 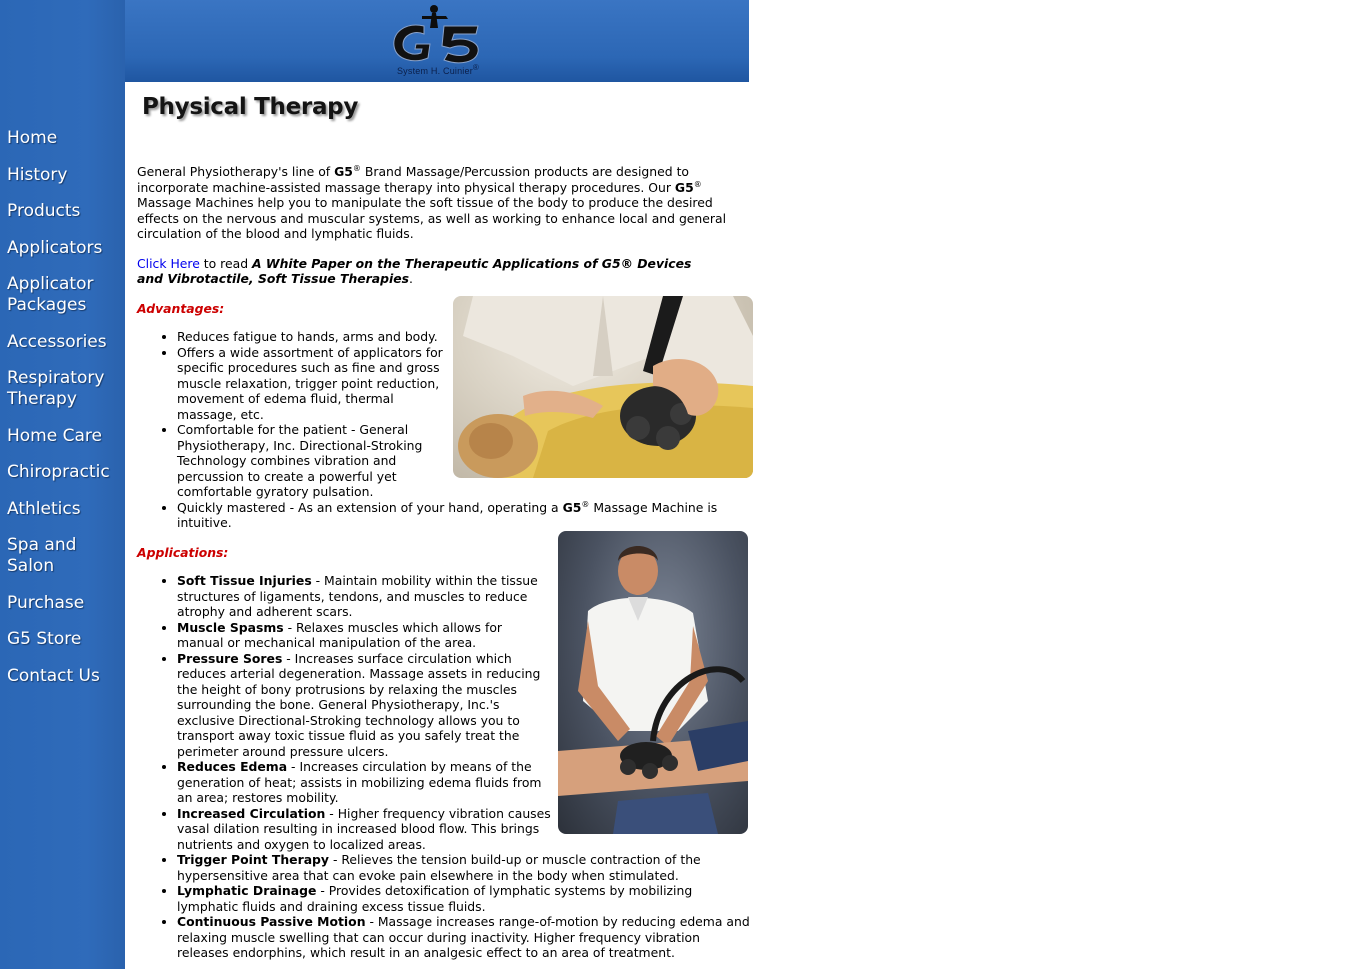 What do you see at coordinates (653, 682) in the screenshot?
I see `therapy-photo-leg` at bounding box center [653, 682].